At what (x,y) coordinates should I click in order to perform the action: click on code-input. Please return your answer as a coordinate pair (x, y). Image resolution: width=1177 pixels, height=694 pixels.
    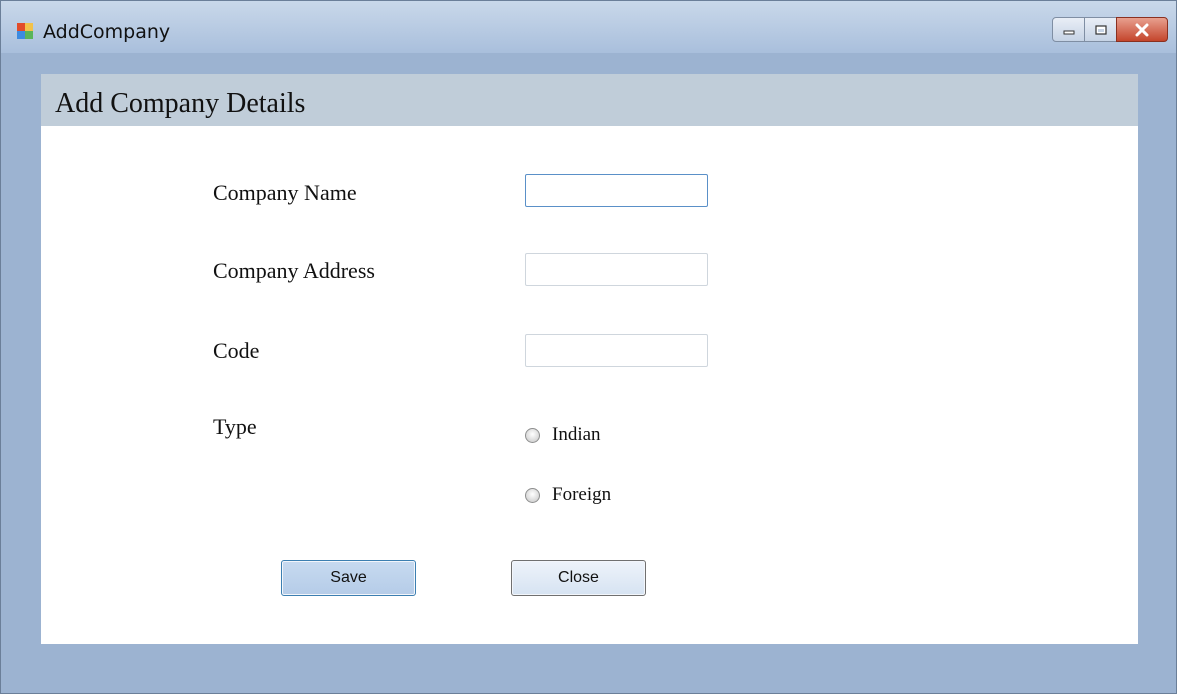
    Looking at the image, I should click on (616, 350).